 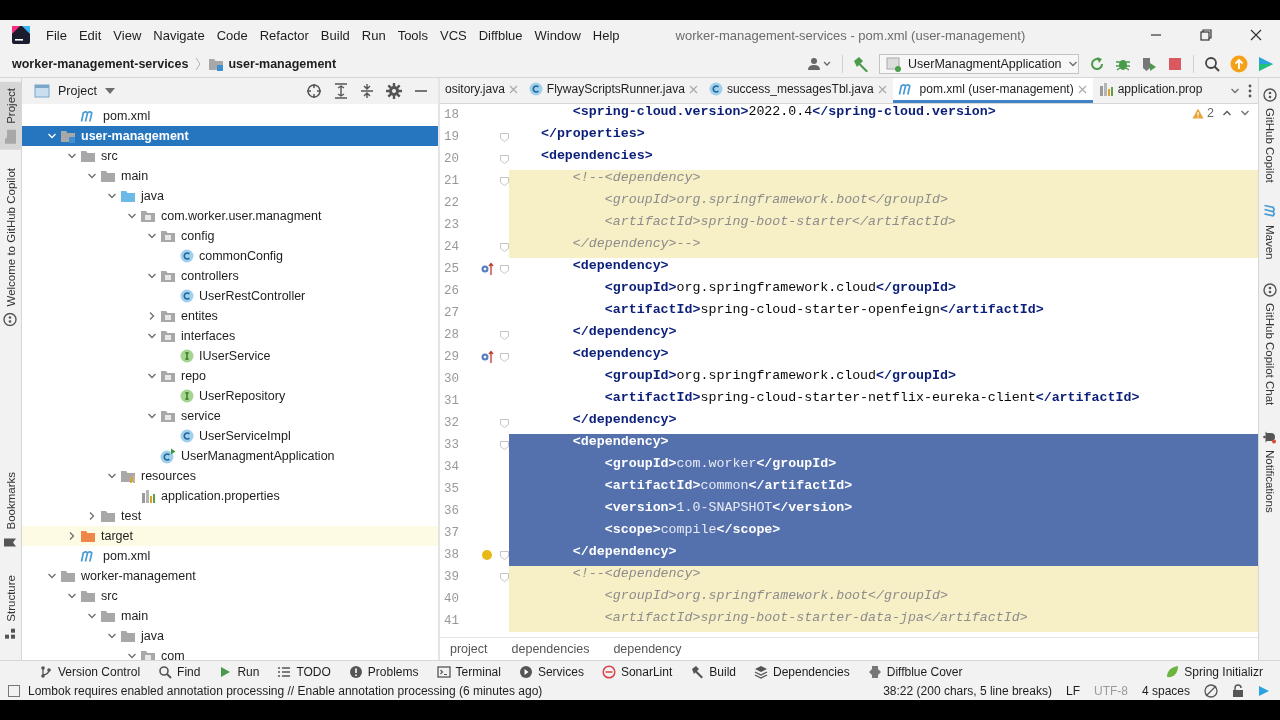 What do you see at coordinates (979, 63) in the screenshot?
I see `run-configuration-dropdown: UserManagmentApplication` at bounding box center [979, 63].